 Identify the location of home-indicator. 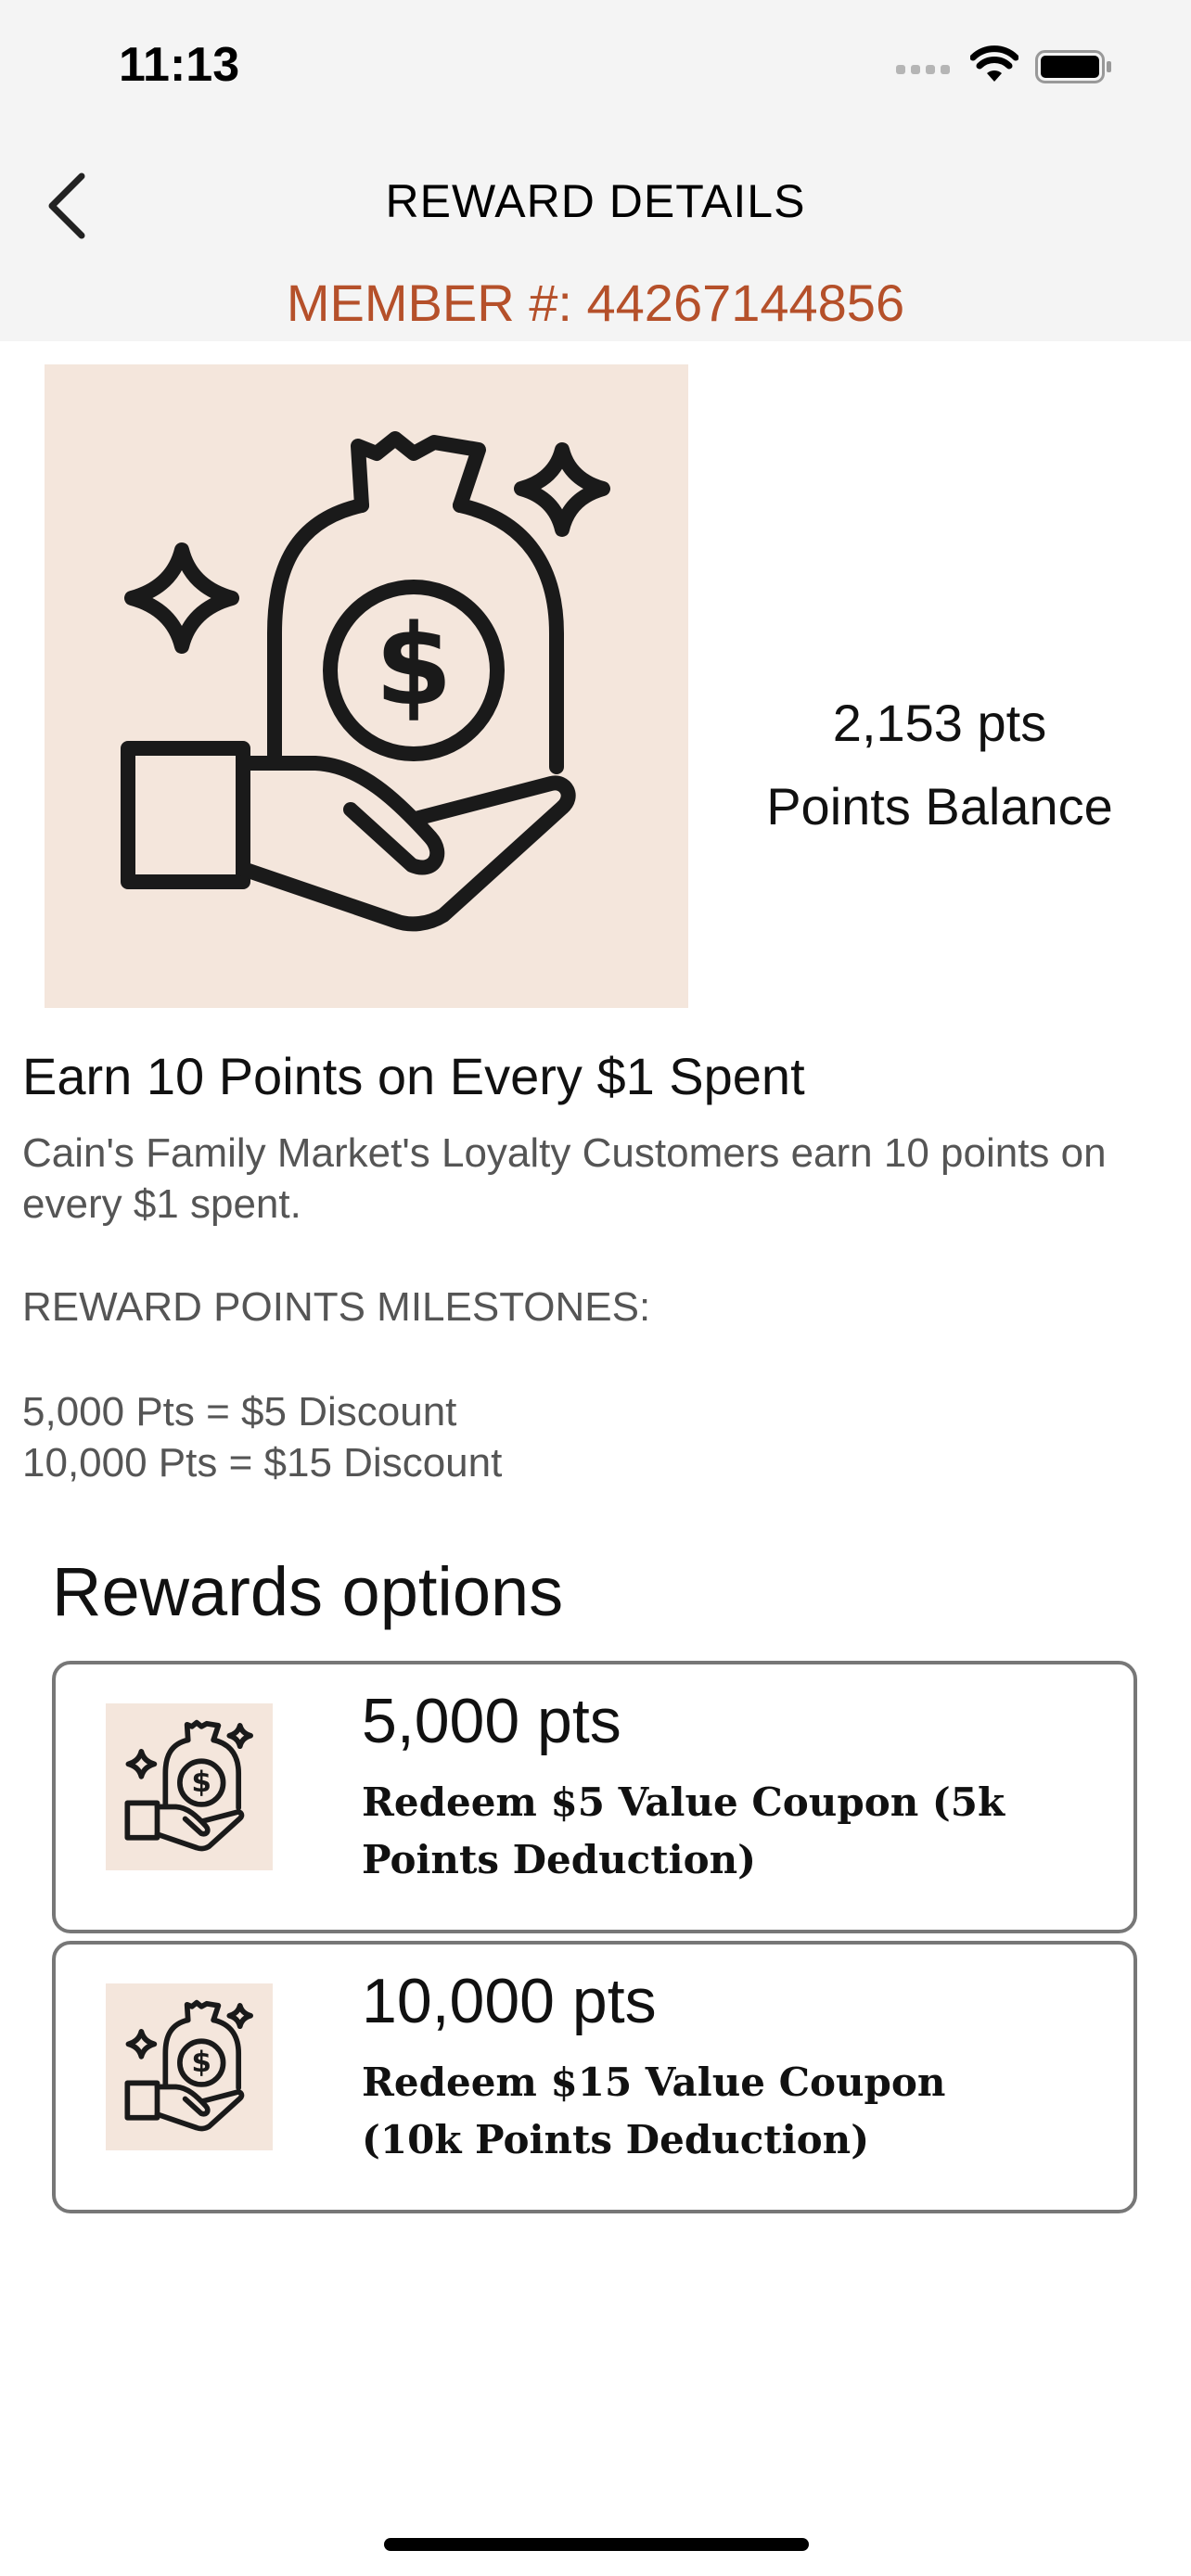
(597, 2544).